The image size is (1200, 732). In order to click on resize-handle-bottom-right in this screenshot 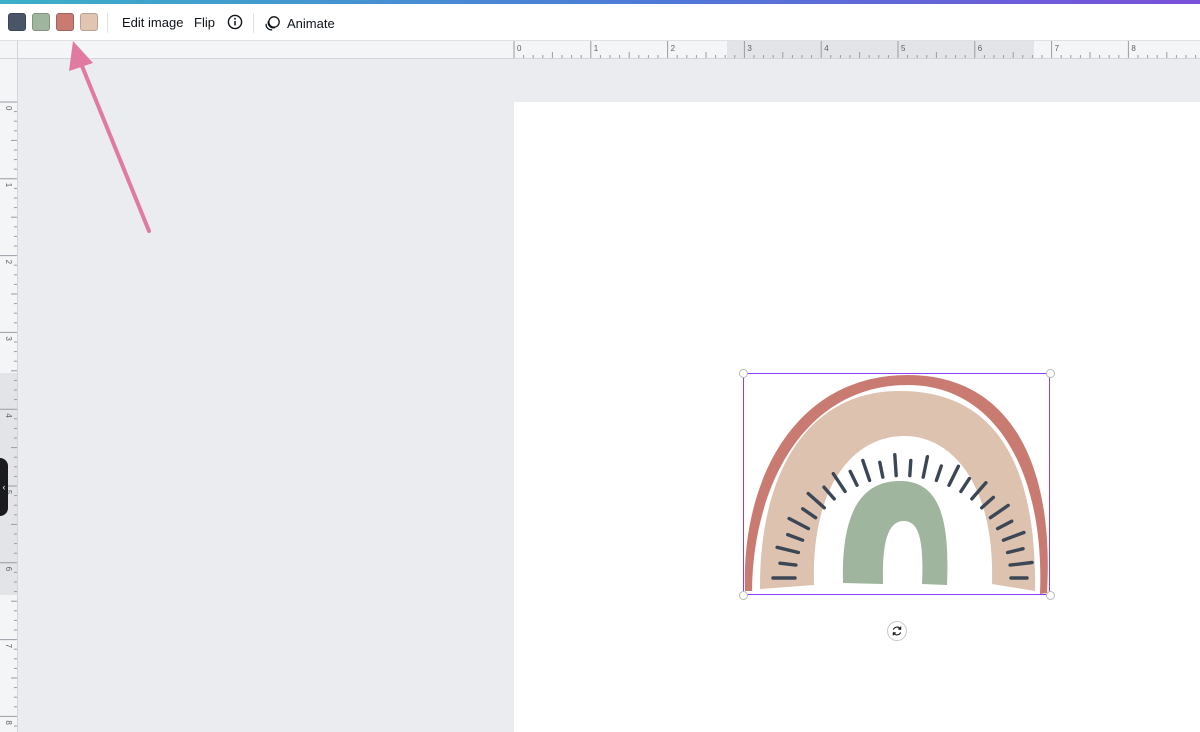, I will do `click(1050, 595)`.